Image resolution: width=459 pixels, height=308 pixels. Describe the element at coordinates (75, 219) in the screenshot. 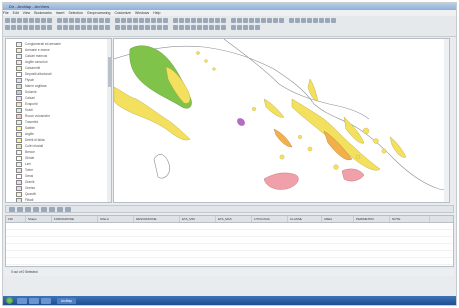

I see `column-header: FORMAZIONE` at that location.